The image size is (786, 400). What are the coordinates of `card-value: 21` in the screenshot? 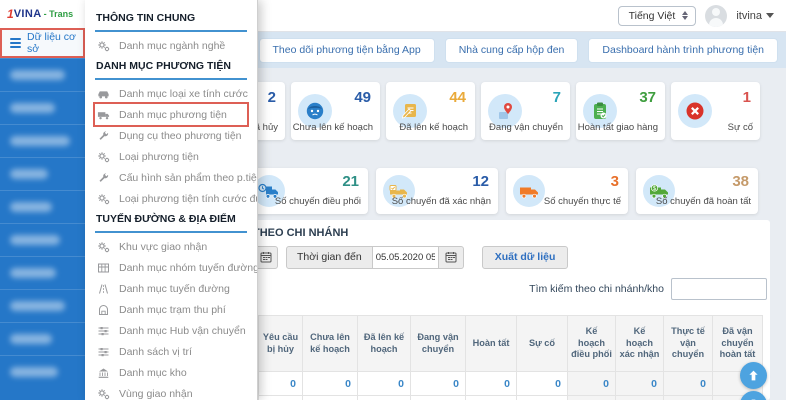 It's located at (350, 181).